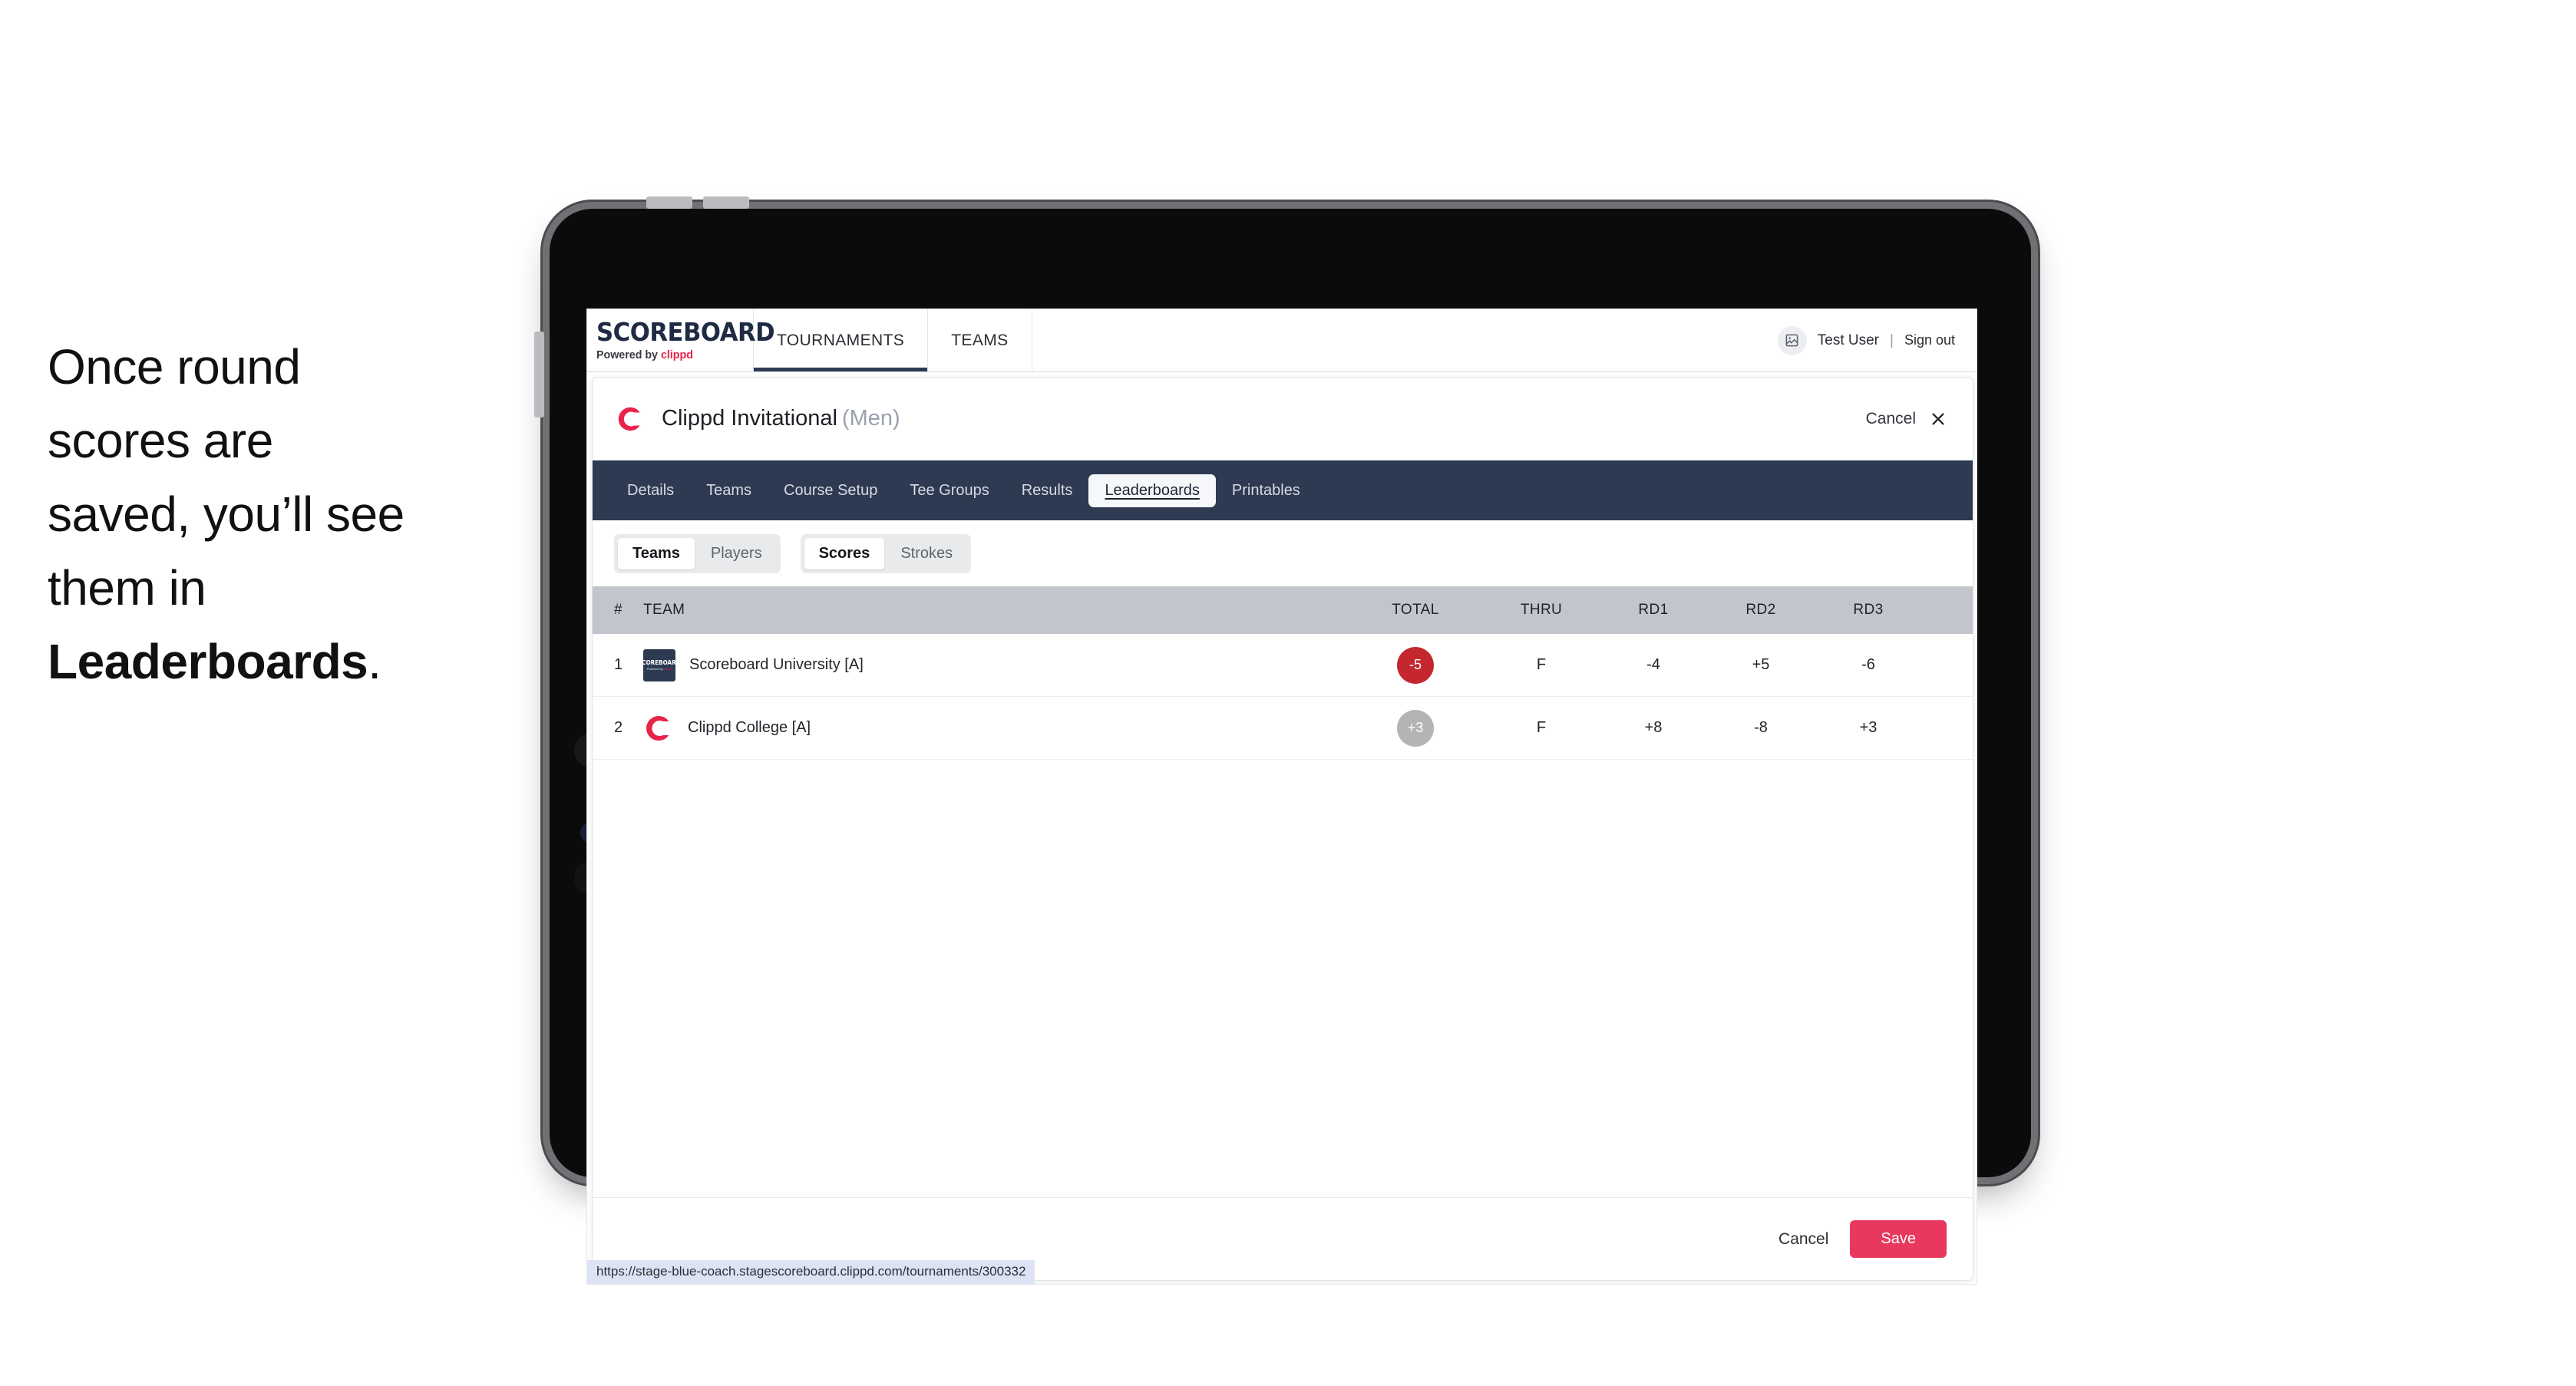 This screenshot has width=2576, height=1386. Describe the element at coordinates (160, 440) in the screenshot. I see `caption-line-2: scores are` at that location.